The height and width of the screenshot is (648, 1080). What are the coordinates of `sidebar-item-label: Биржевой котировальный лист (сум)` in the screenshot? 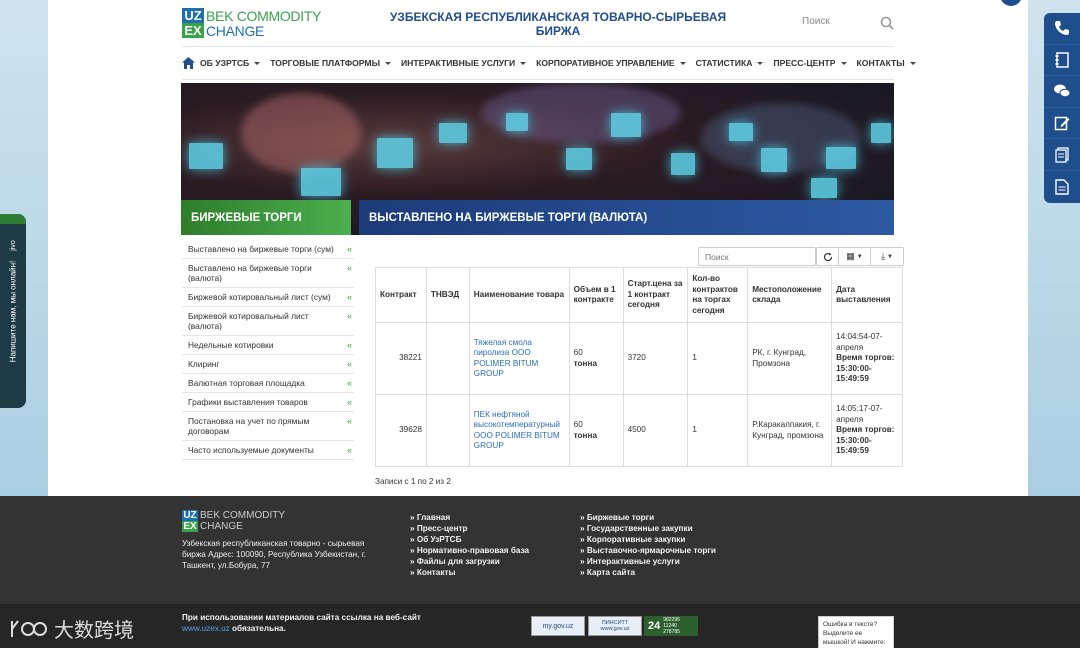 It's located at (259, 297).